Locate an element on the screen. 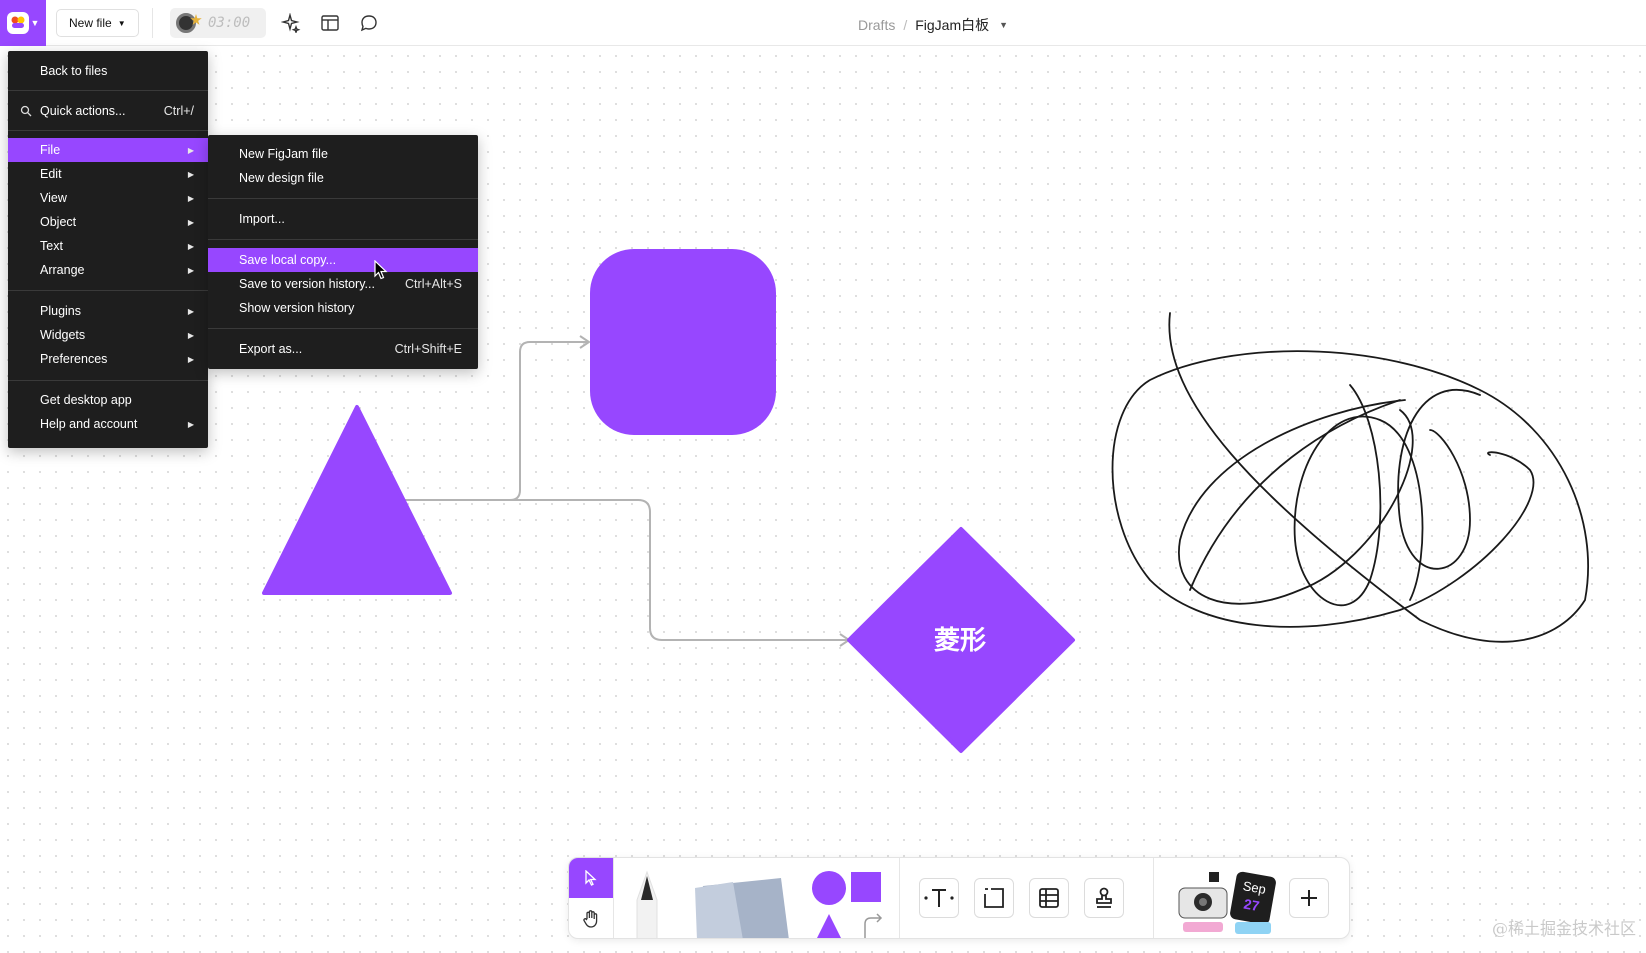 The image size is (1646, 953). bottom-toolbar: Sep 27 is located at coordinates (959, 898).